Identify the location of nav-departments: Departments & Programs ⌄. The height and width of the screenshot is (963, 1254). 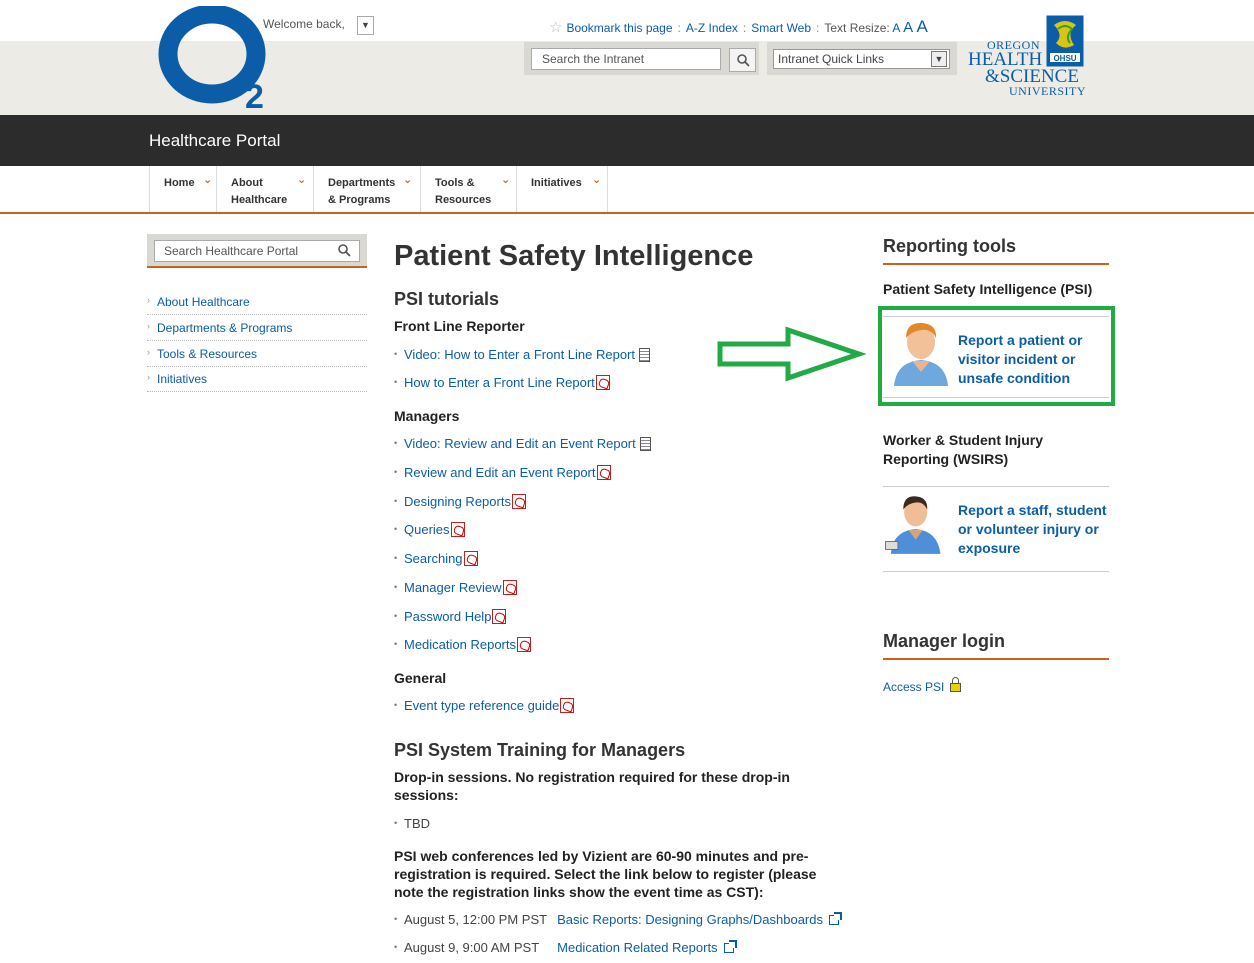
(367, 189).